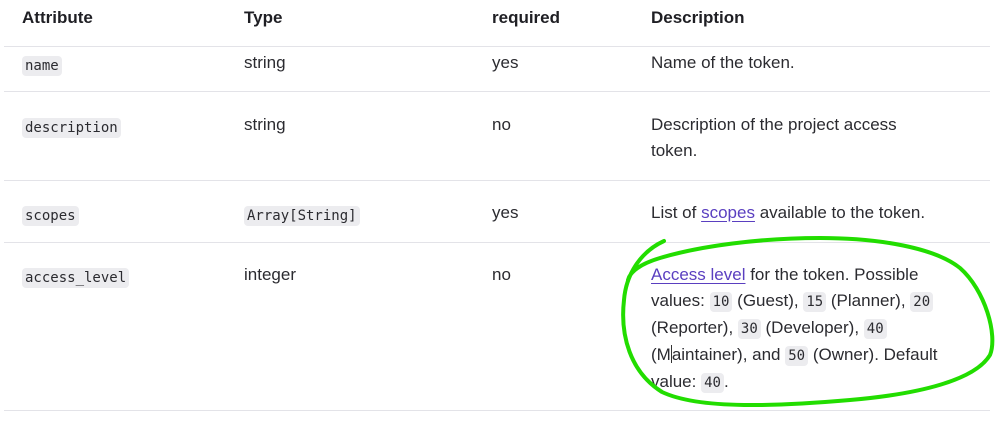  I want to click on scopes-link: scopes, so click(728, 212).